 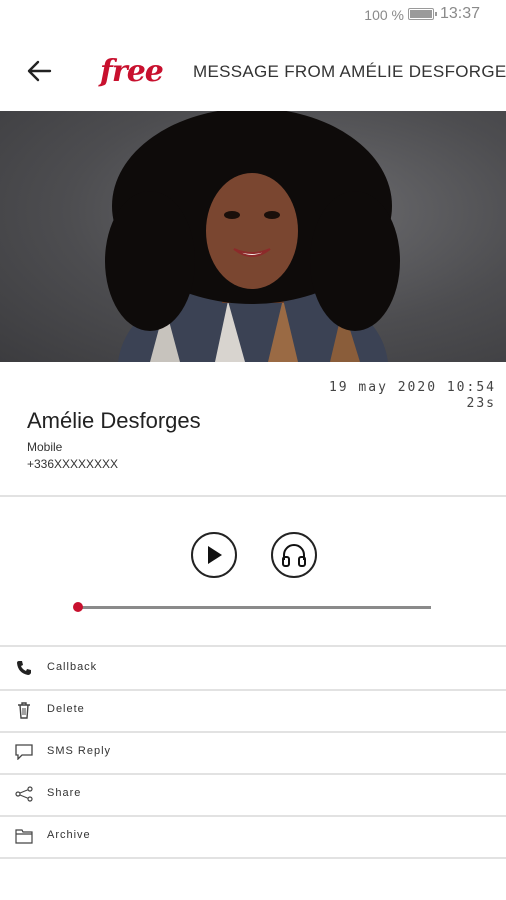 What do you see at coordinates (422, 14) in the screenshot?
I see `battery-icon` at bounding box center [422, 14].